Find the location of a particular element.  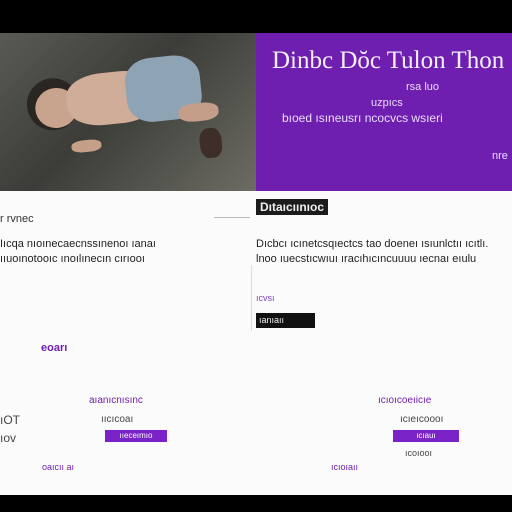

section-subtext-right: ıcvsı is located at coordinates (265, 298).